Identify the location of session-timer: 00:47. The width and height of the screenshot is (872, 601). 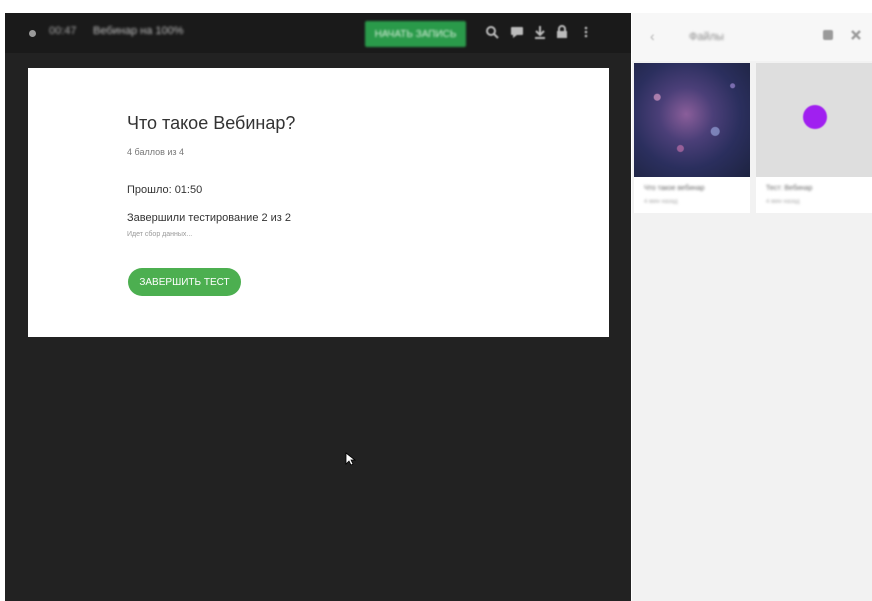
(63, 31).